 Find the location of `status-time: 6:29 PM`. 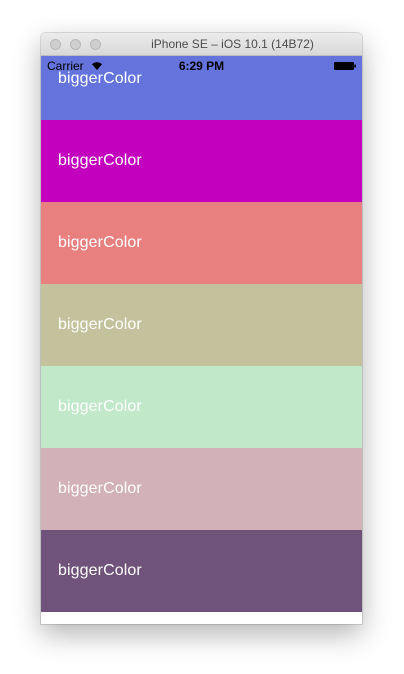

status-time: 6:29 PM is located at coordinates (201, 66).